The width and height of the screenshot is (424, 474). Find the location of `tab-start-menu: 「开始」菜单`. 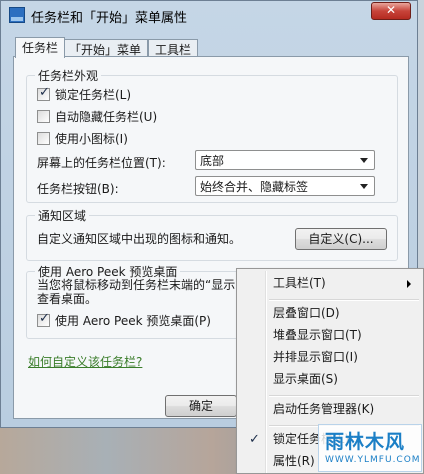

tab-start-menu: 「开始」菜单 is located at coordinates (105, 48).